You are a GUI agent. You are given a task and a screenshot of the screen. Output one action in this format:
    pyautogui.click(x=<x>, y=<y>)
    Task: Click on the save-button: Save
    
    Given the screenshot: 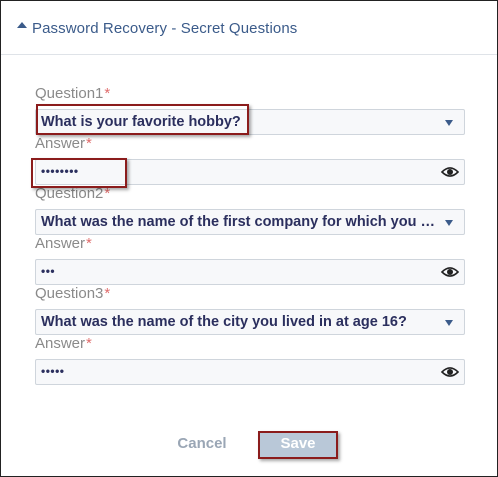 What is the action you would take?
    pyautogui.click(x=298, y=445)
    